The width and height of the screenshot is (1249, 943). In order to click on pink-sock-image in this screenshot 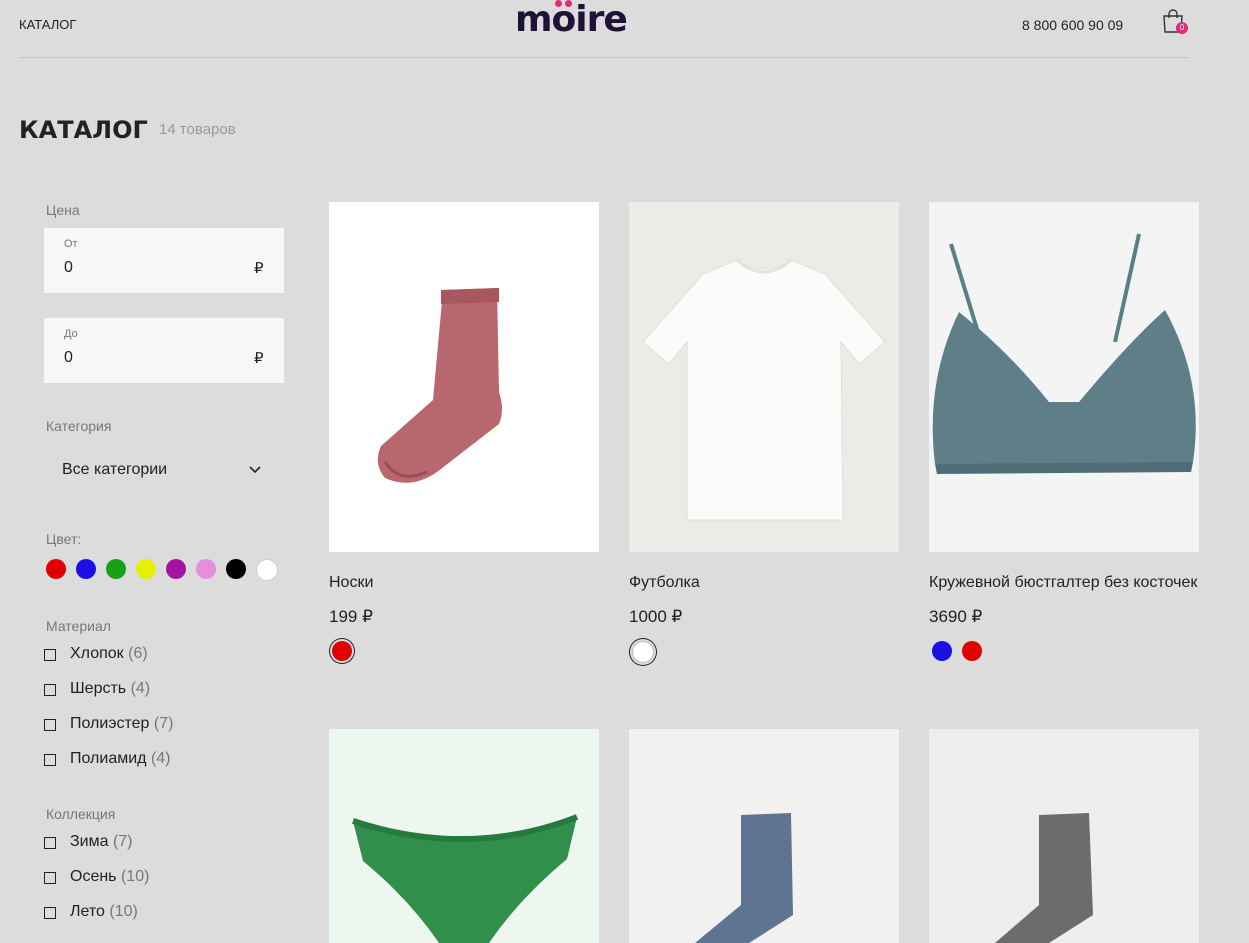, I will do `click(439, 385)`.